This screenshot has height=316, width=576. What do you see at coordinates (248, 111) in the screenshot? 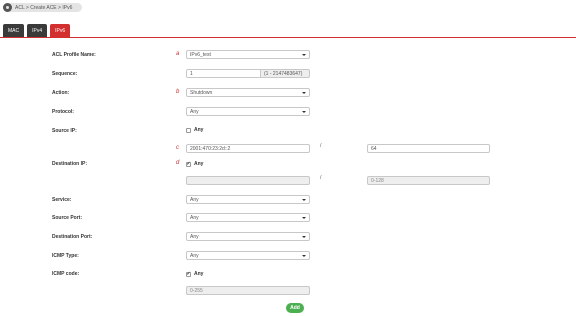
I see `protocol-select: Any` at bounding box center [248, 111].